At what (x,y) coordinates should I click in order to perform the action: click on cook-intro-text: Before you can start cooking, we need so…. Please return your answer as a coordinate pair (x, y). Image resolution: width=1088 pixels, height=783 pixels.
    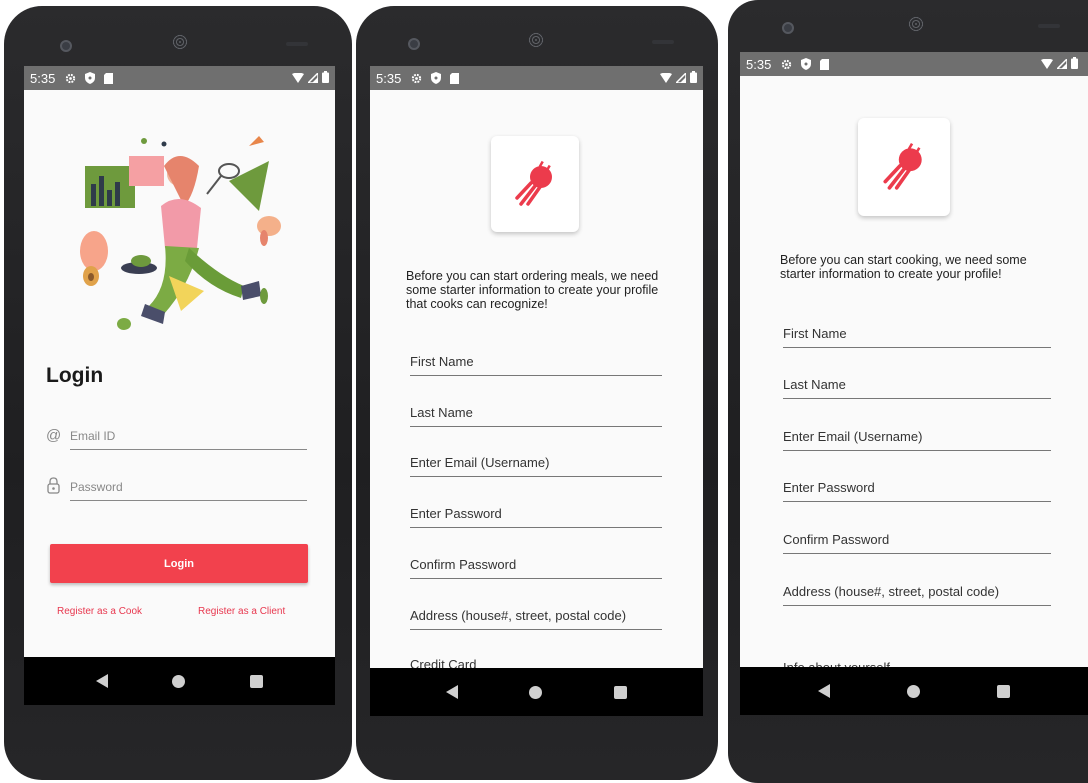
    Looking at the image, I should click on (903, 267).